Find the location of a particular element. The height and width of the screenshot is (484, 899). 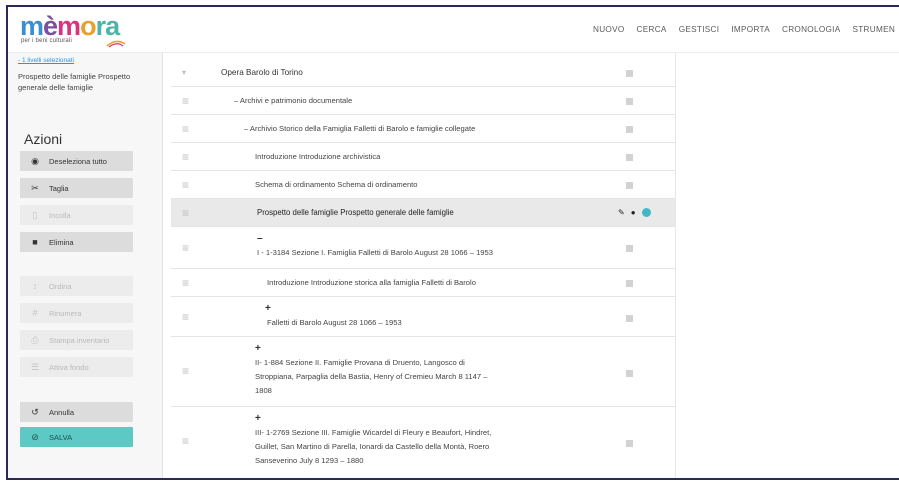

pencil-icon: ✎ is located at coordinates (621, 212).